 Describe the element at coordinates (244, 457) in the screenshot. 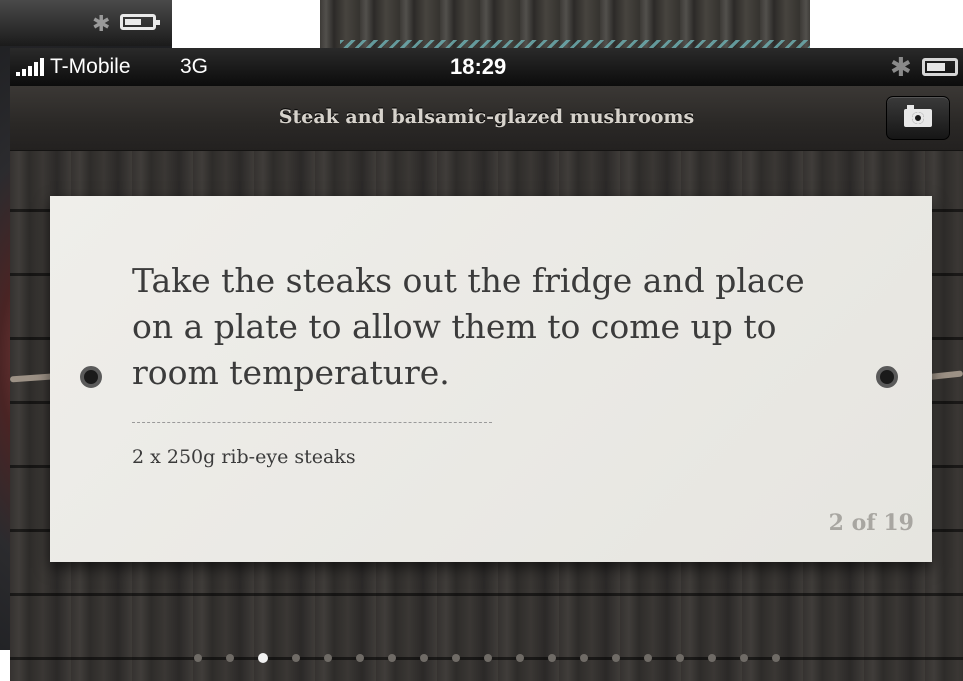

I see `ingredient-text: 2 x 250g rib-eye steaks` at that location.